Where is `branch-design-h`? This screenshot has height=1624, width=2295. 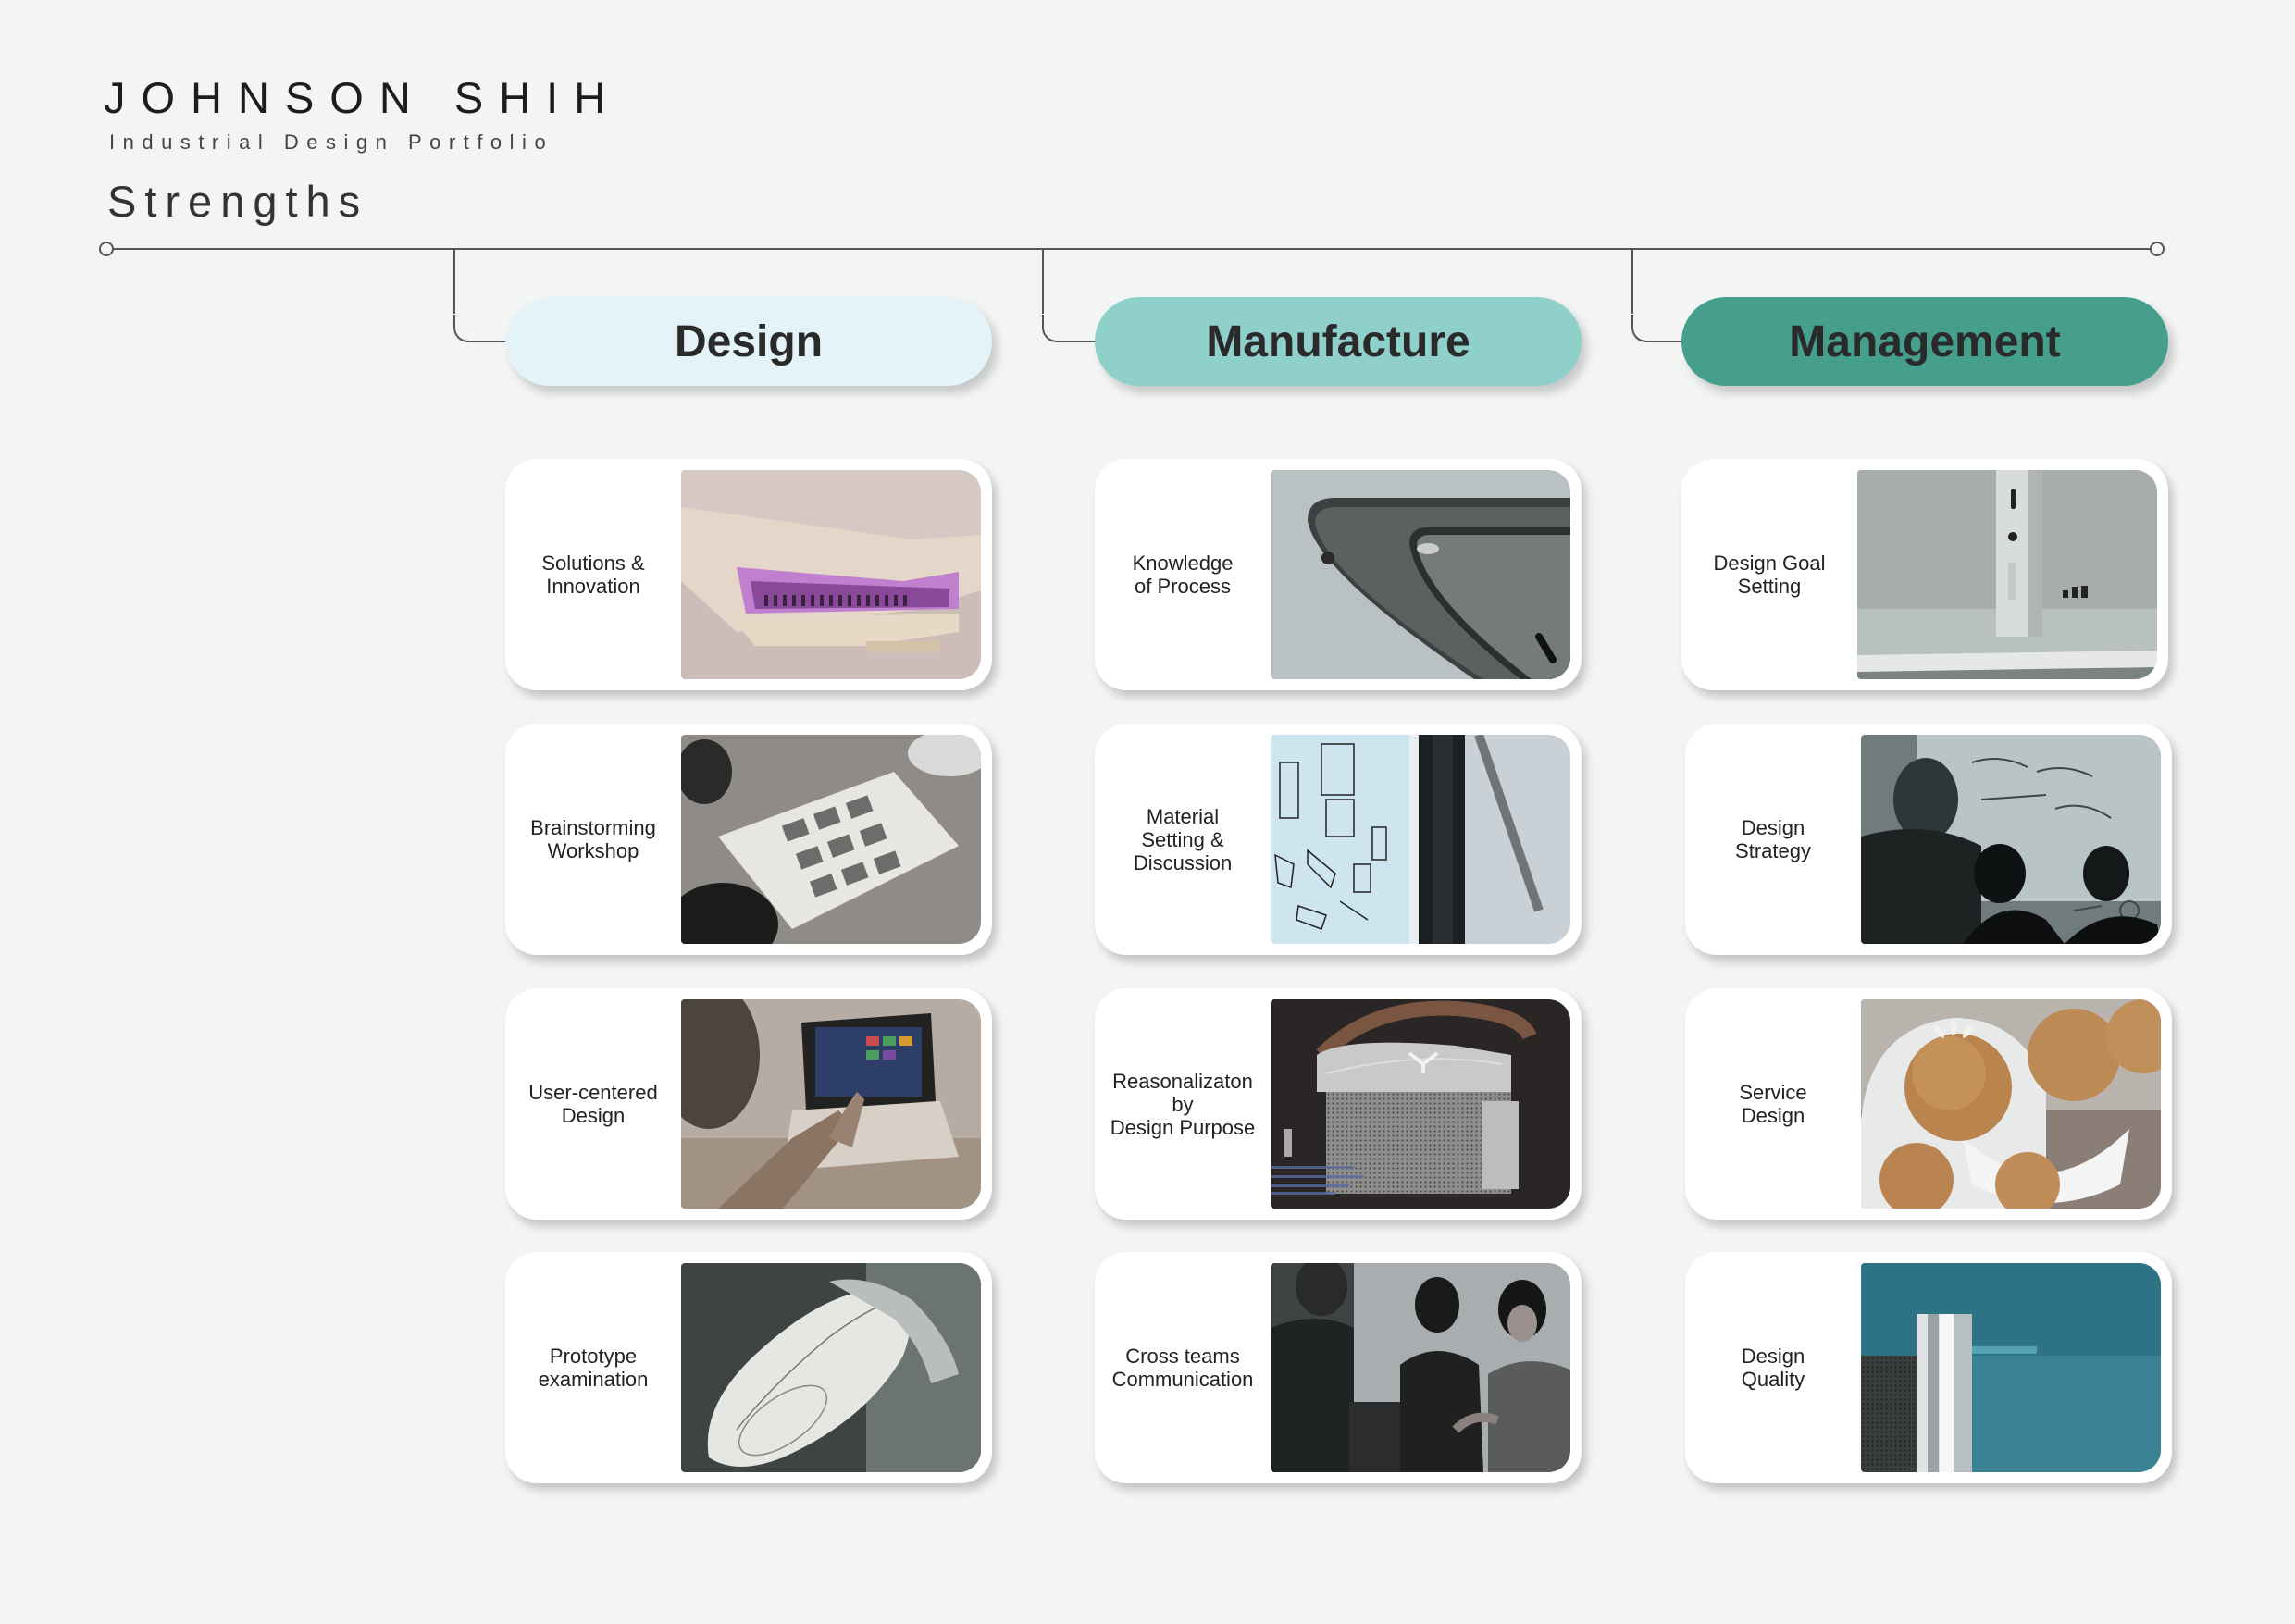 branch-design-h is located at coordinates (498, 341).